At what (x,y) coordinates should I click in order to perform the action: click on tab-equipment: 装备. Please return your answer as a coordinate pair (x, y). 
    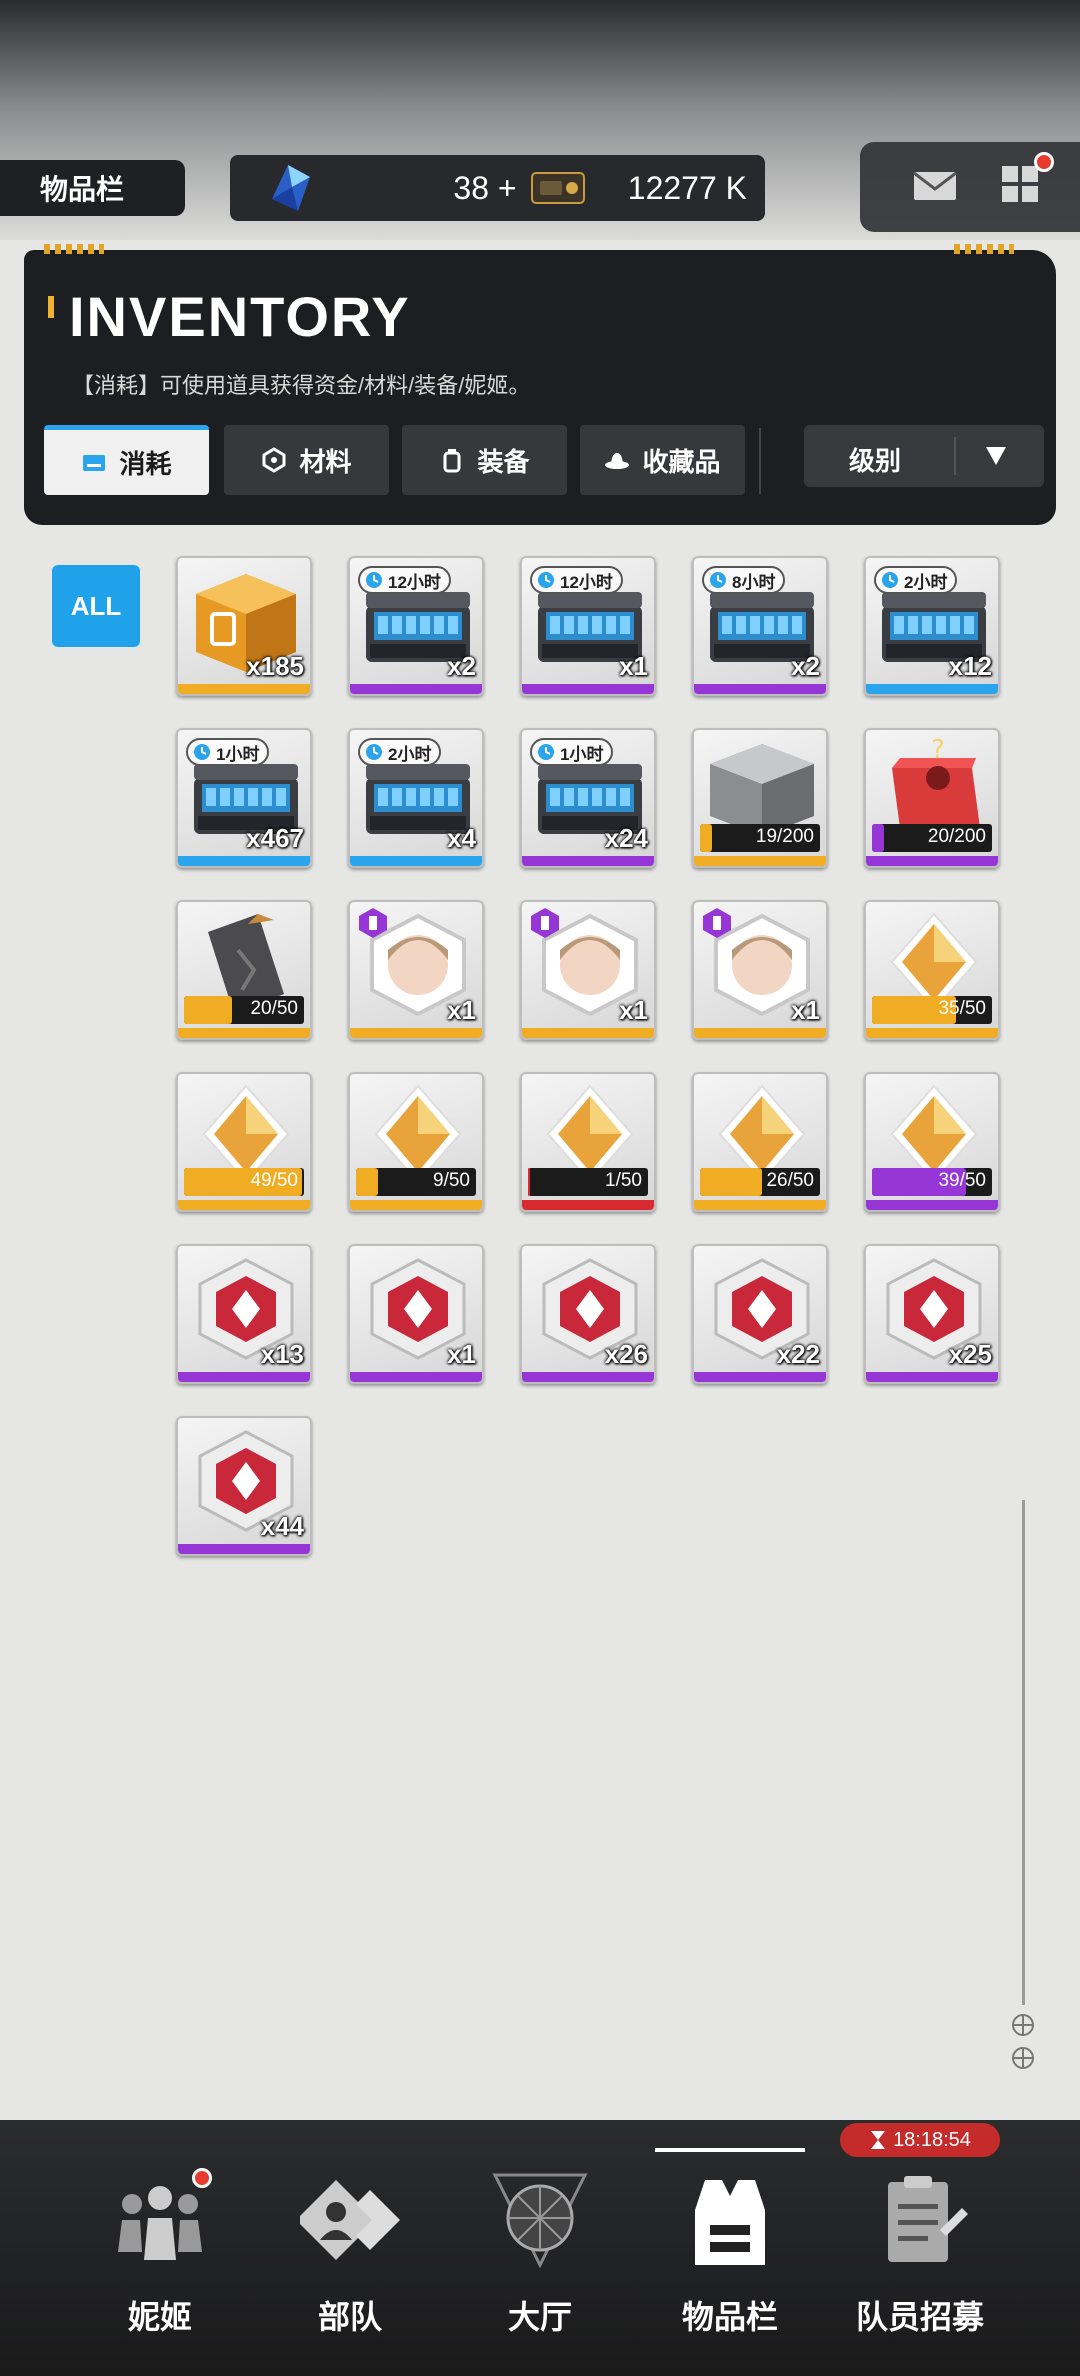
    Looking at the image, I should click on (484, 460).